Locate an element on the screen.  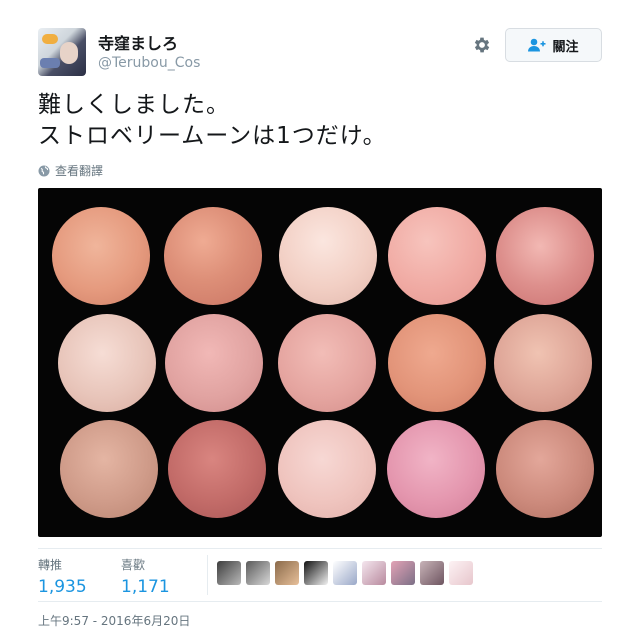
tweet-text: 難しくしました。 ストロベリームーンは1つだけ。 is located at coordinates (318, 121).